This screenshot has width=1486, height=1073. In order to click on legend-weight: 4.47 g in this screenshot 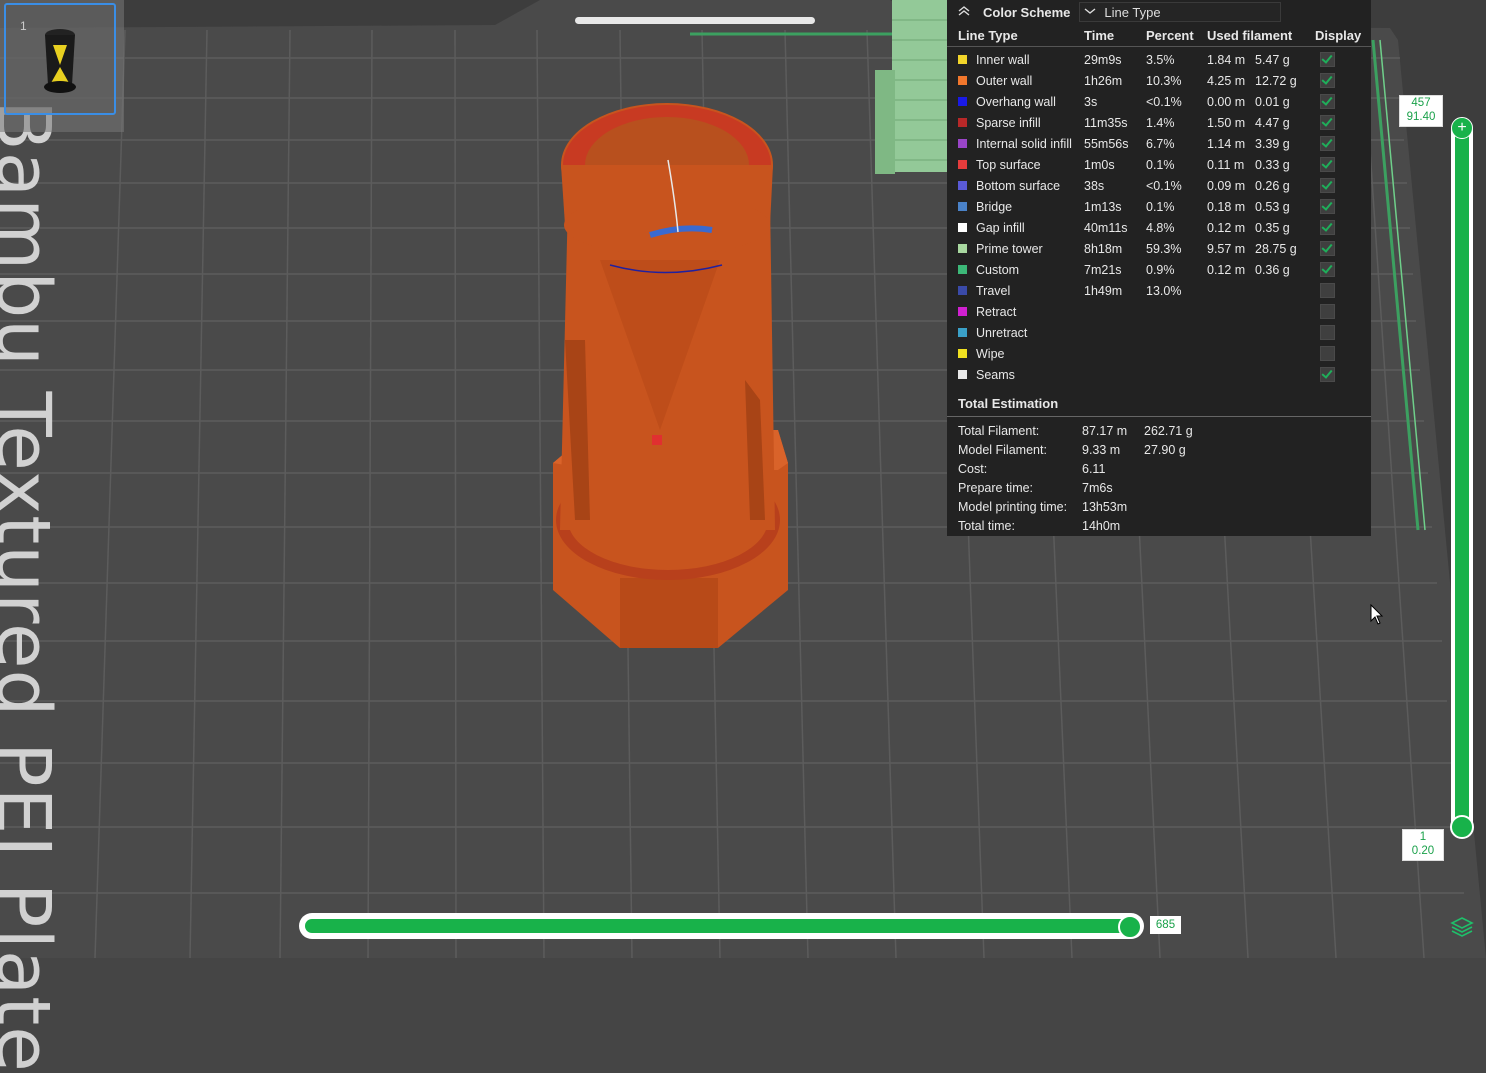, I will do `click(1272, 122)`.